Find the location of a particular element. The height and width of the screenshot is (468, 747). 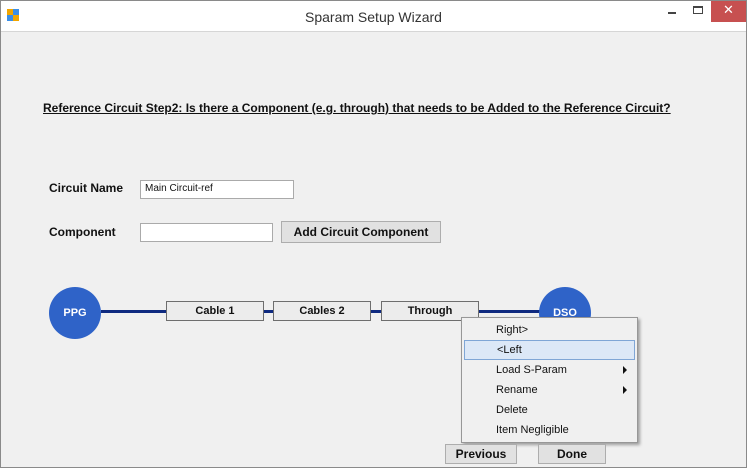

window-title: Sparam Setup Wizard is located at coordinates (373, 17).